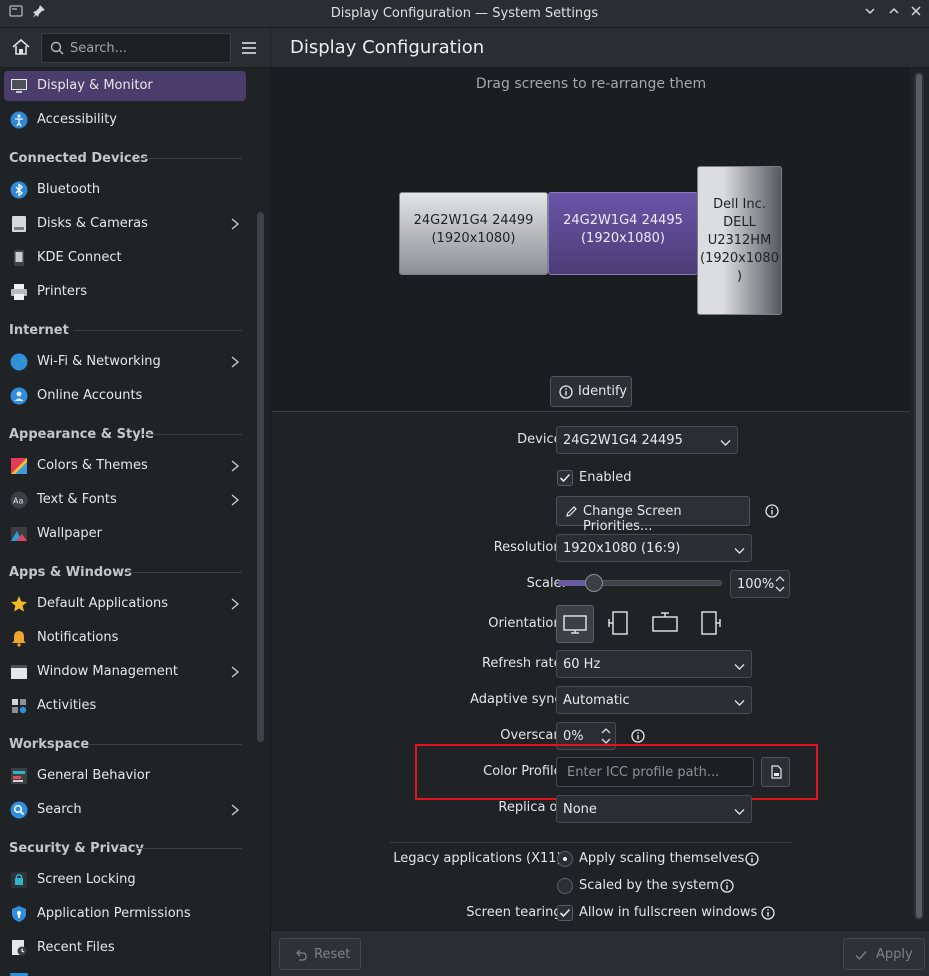 This screenshot has height=976, width=929. I want to click on sidebar-item-application-permissions: Application Permissions, so click(125, 914).